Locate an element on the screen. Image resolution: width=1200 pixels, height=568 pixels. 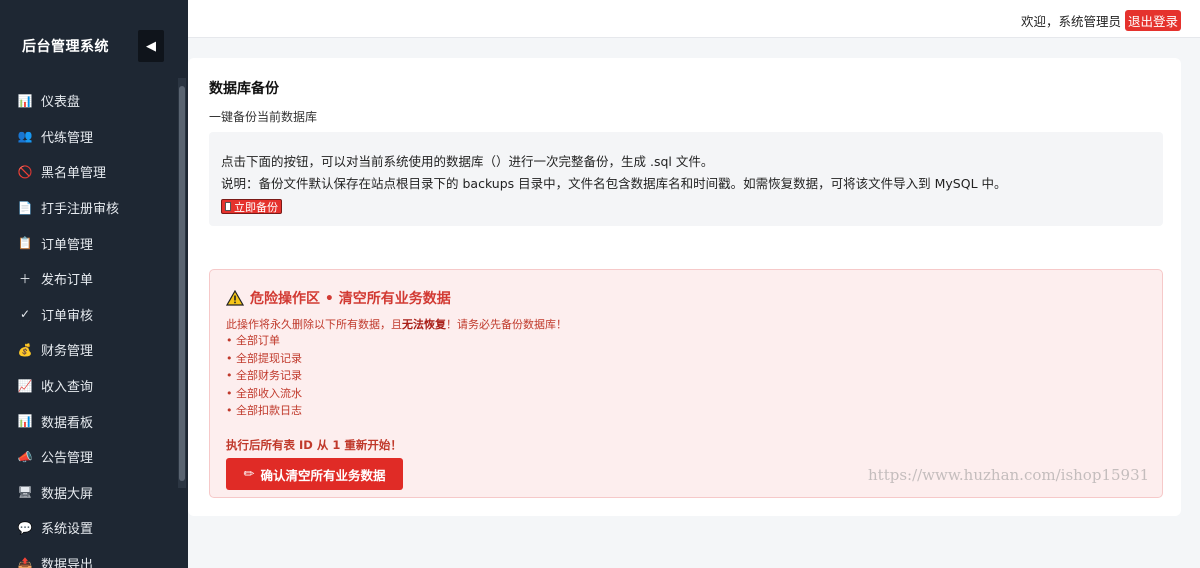
megaphone-icon: 📣 is located at coordinates (25, 456).